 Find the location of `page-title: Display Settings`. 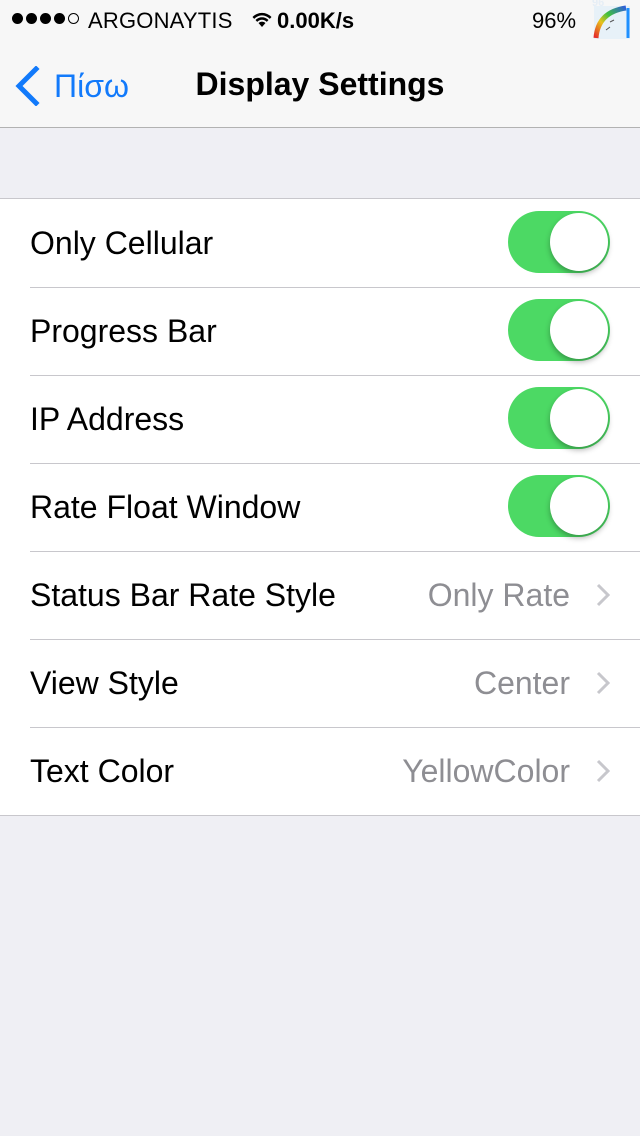

page-title: Display Settings is located at coordinates (320, 84).